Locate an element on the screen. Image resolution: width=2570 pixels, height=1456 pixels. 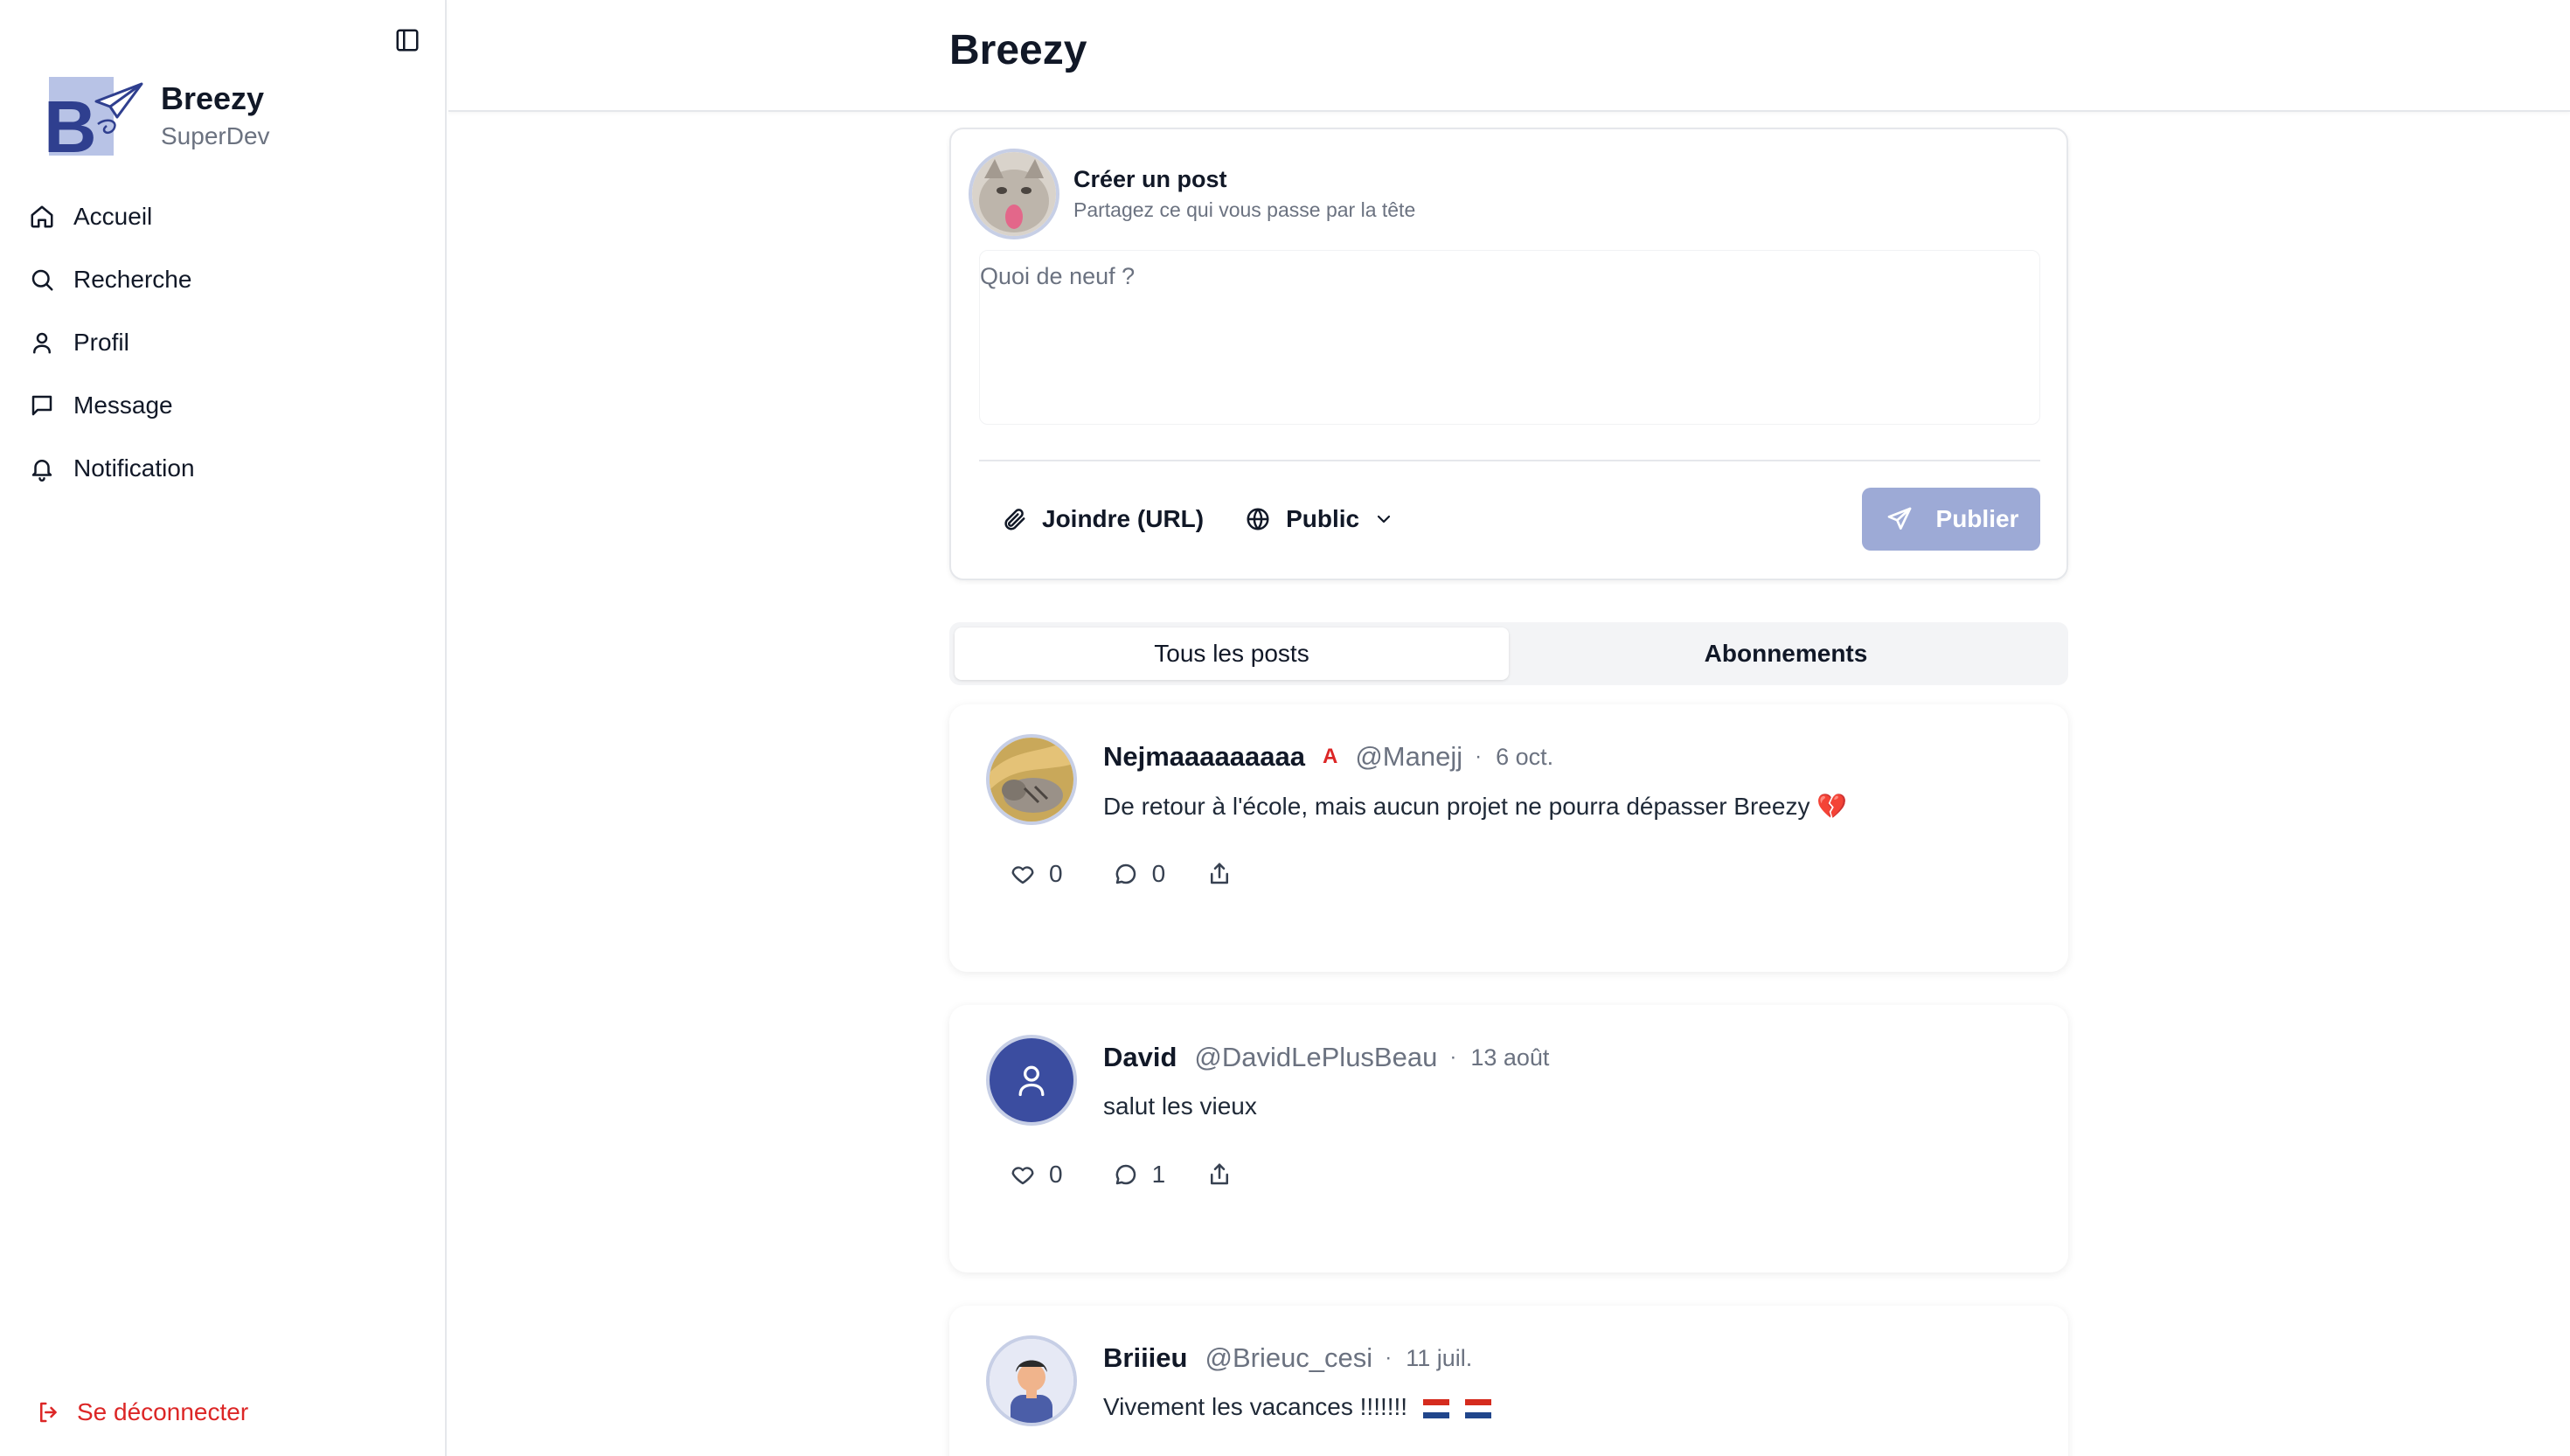
paperclip-icon is located at coordinates (1014, 519).